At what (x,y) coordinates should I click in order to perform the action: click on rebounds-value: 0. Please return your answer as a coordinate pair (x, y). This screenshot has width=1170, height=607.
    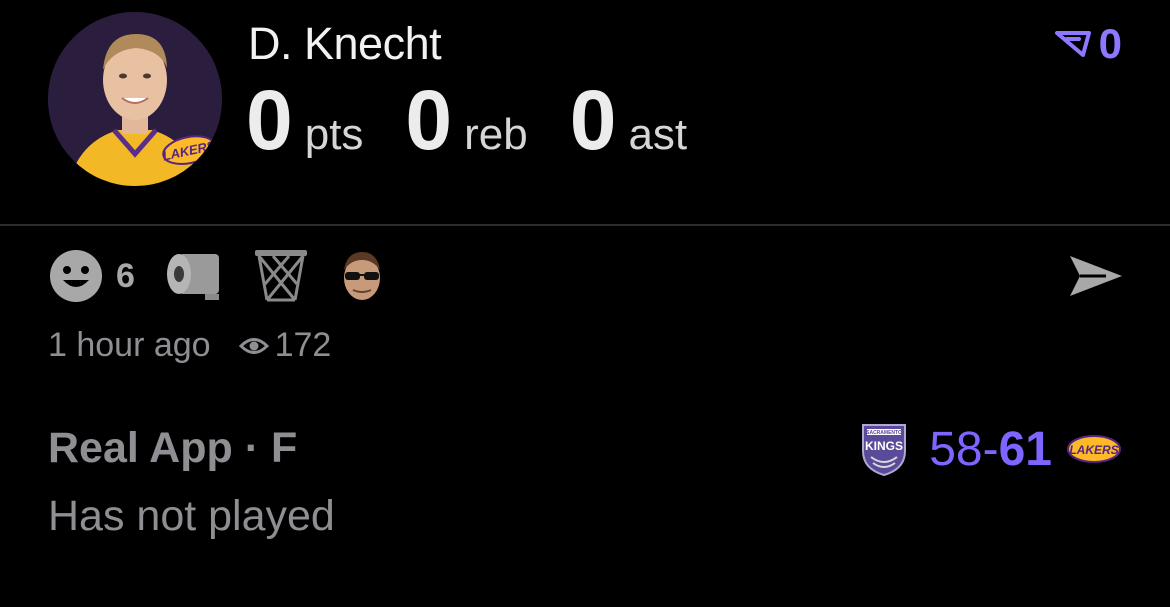
    Looking at the image, I should click on (429, 120).